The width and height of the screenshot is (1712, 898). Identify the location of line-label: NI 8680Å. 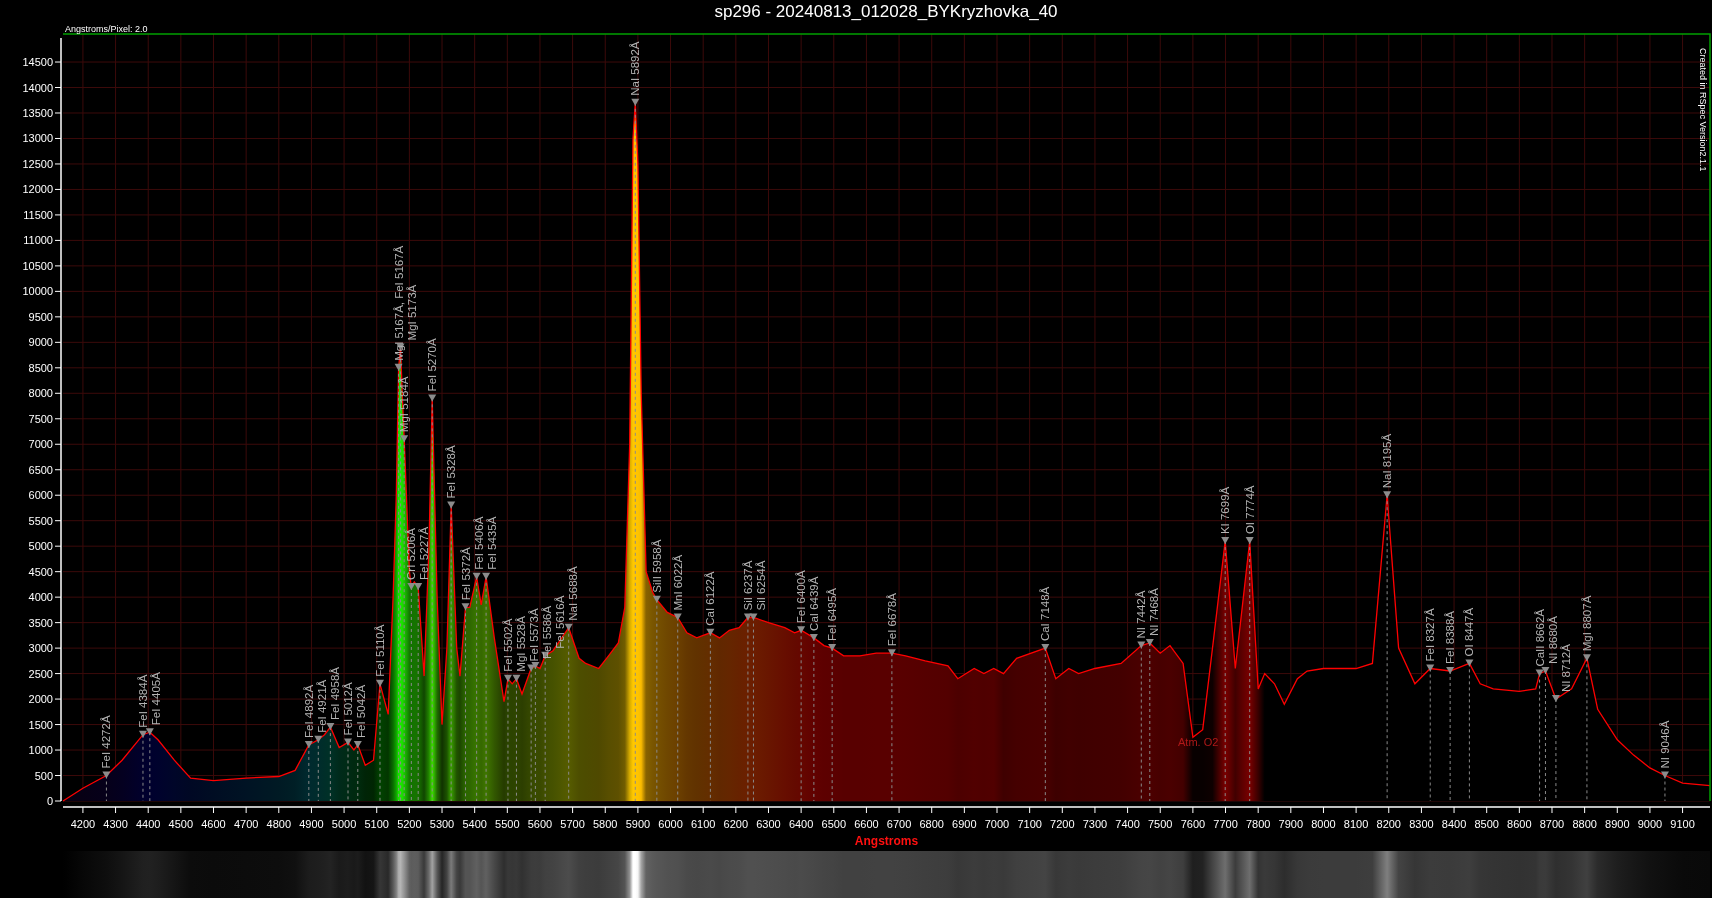
(1552, 640).